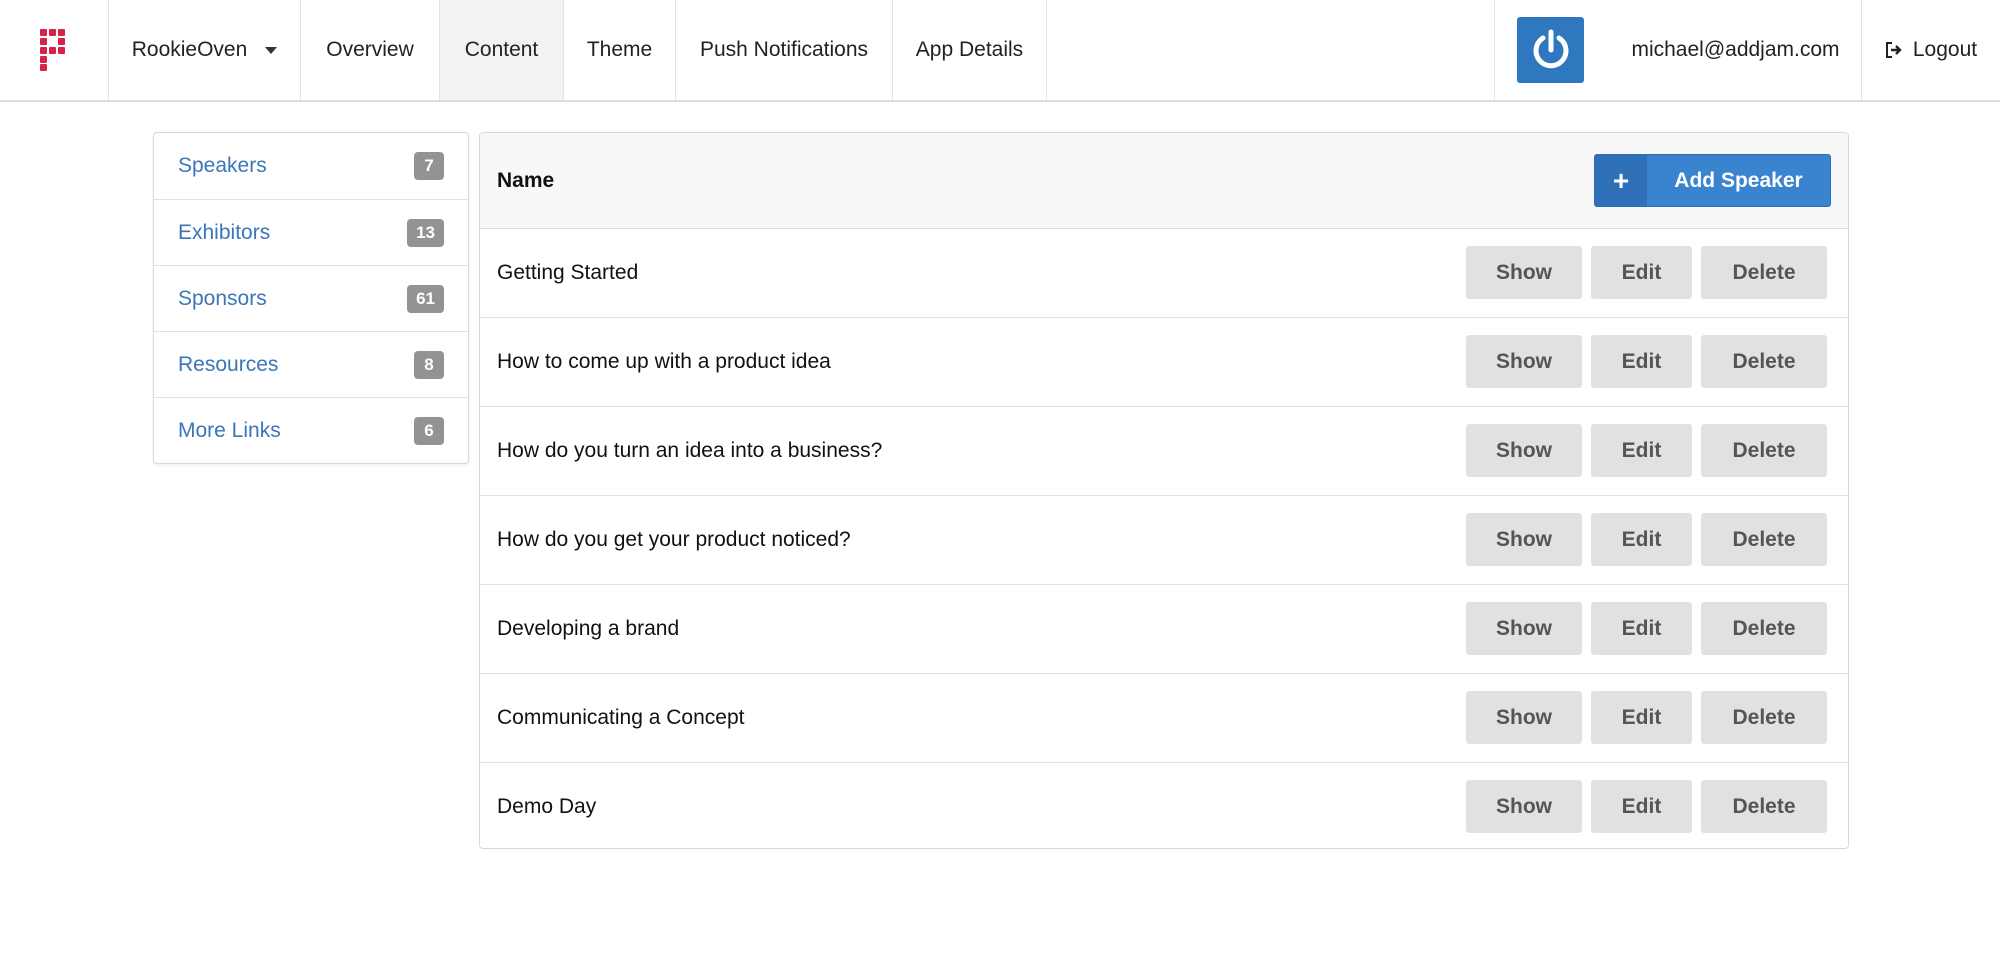  I want to click on add-speaker-button: + Add Speaker, so click(1712, 180).